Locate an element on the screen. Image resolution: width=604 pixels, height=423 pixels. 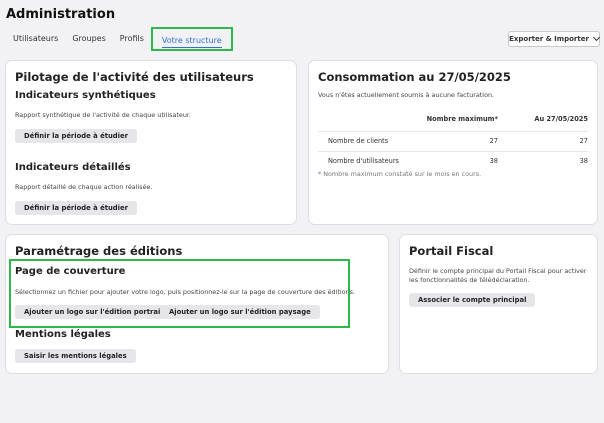
row-current: 27 is located at coordinates (583, 141).